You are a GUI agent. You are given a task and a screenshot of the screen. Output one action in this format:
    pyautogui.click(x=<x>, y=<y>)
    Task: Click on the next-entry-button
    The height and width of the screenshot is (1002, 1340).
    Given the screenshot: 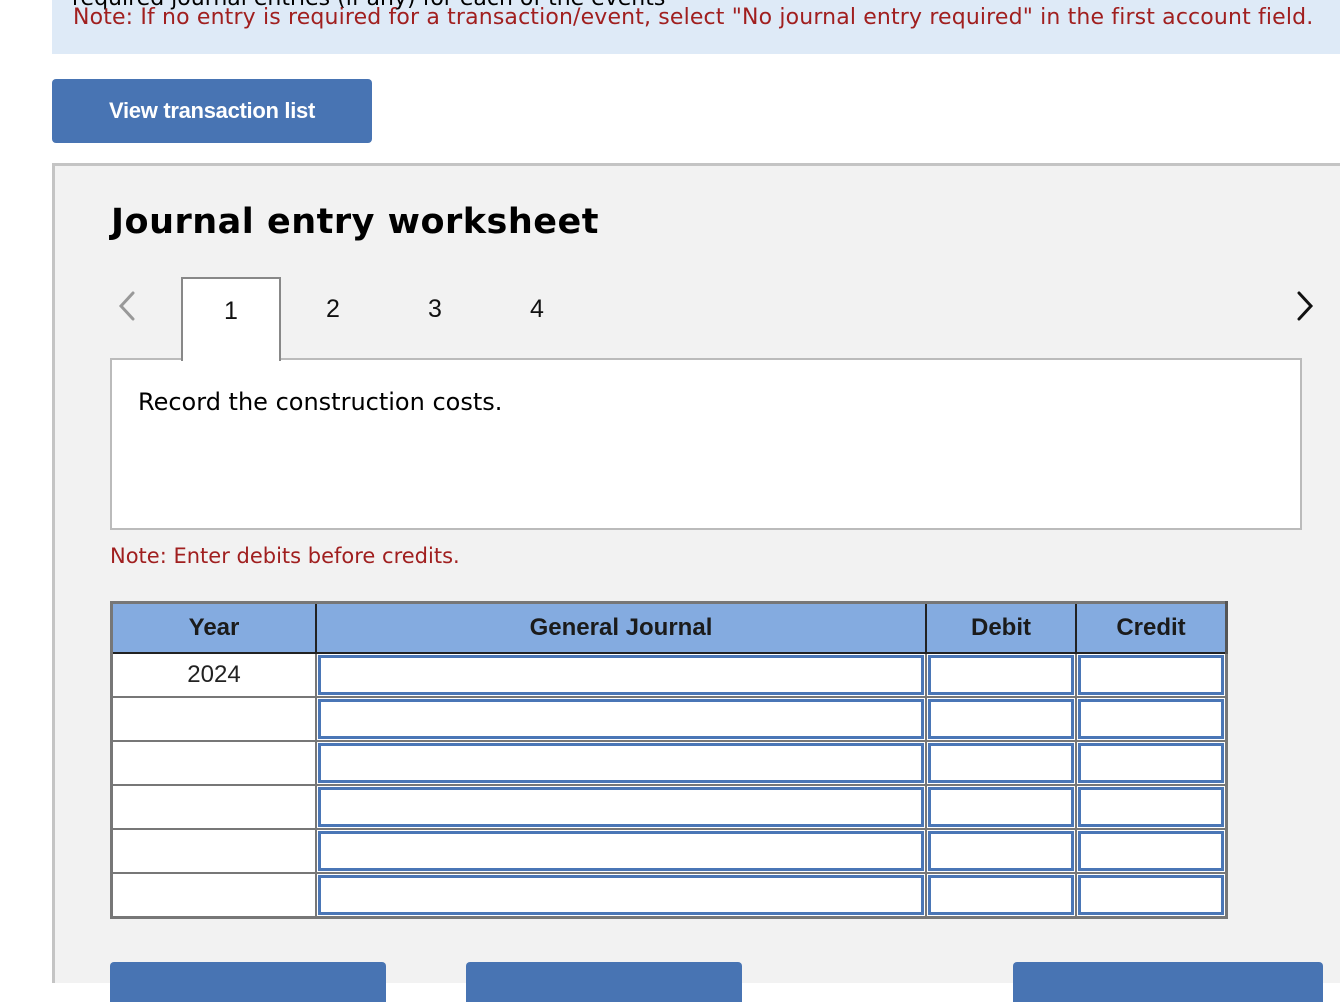 What is the action you would take?
    pyautogui.click(x=1305, y=306)
    